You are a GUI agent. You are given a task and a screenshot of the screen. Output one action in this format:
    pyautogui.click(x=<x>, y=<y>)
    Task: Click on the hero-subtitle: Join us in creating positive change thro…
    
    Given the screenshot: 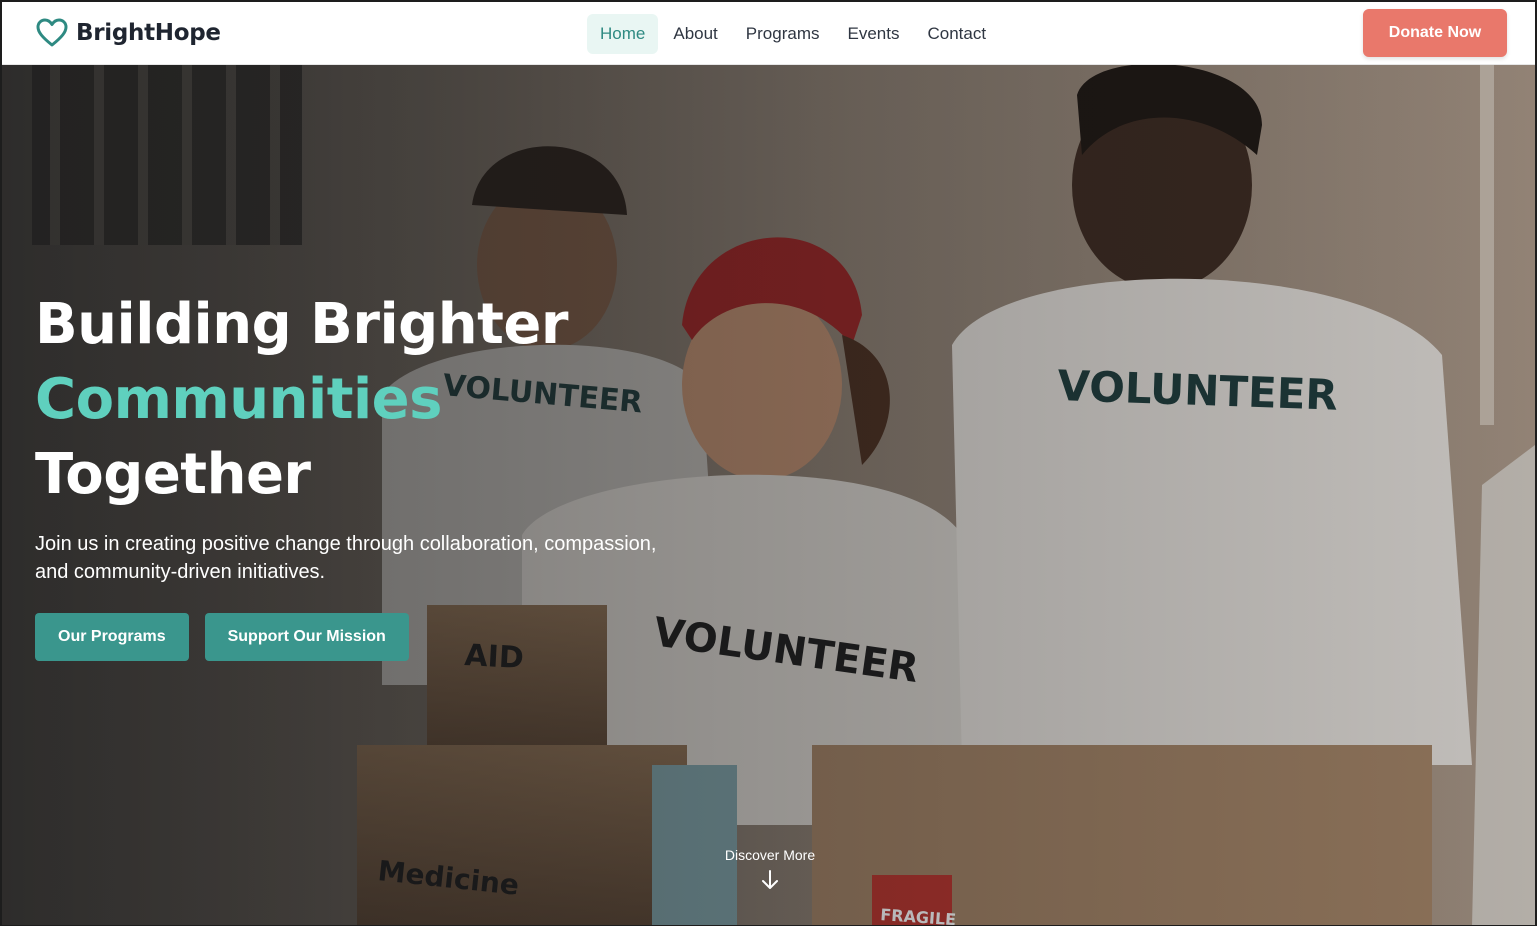 What is the action you would take?
    pyautogui.click(x=346, y=558)
    